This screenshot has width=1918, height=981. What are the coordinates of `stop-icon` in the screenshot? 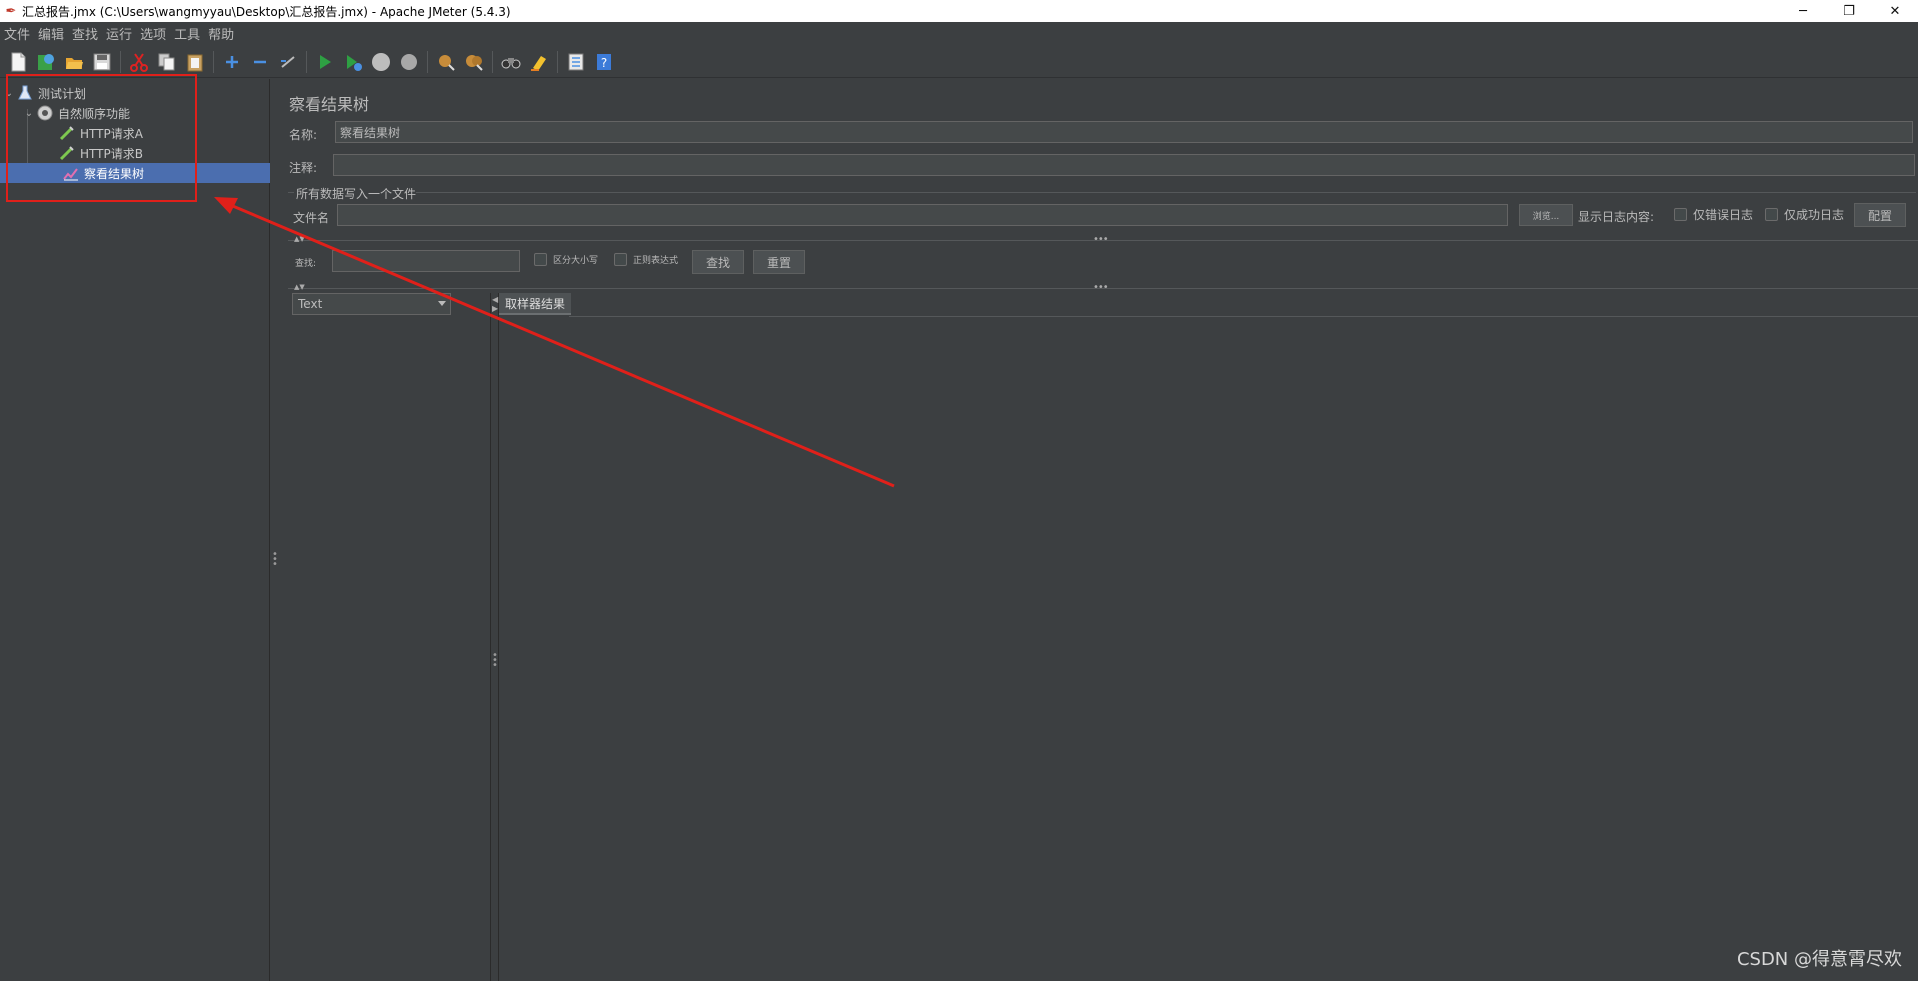 It's located at (381, 62).